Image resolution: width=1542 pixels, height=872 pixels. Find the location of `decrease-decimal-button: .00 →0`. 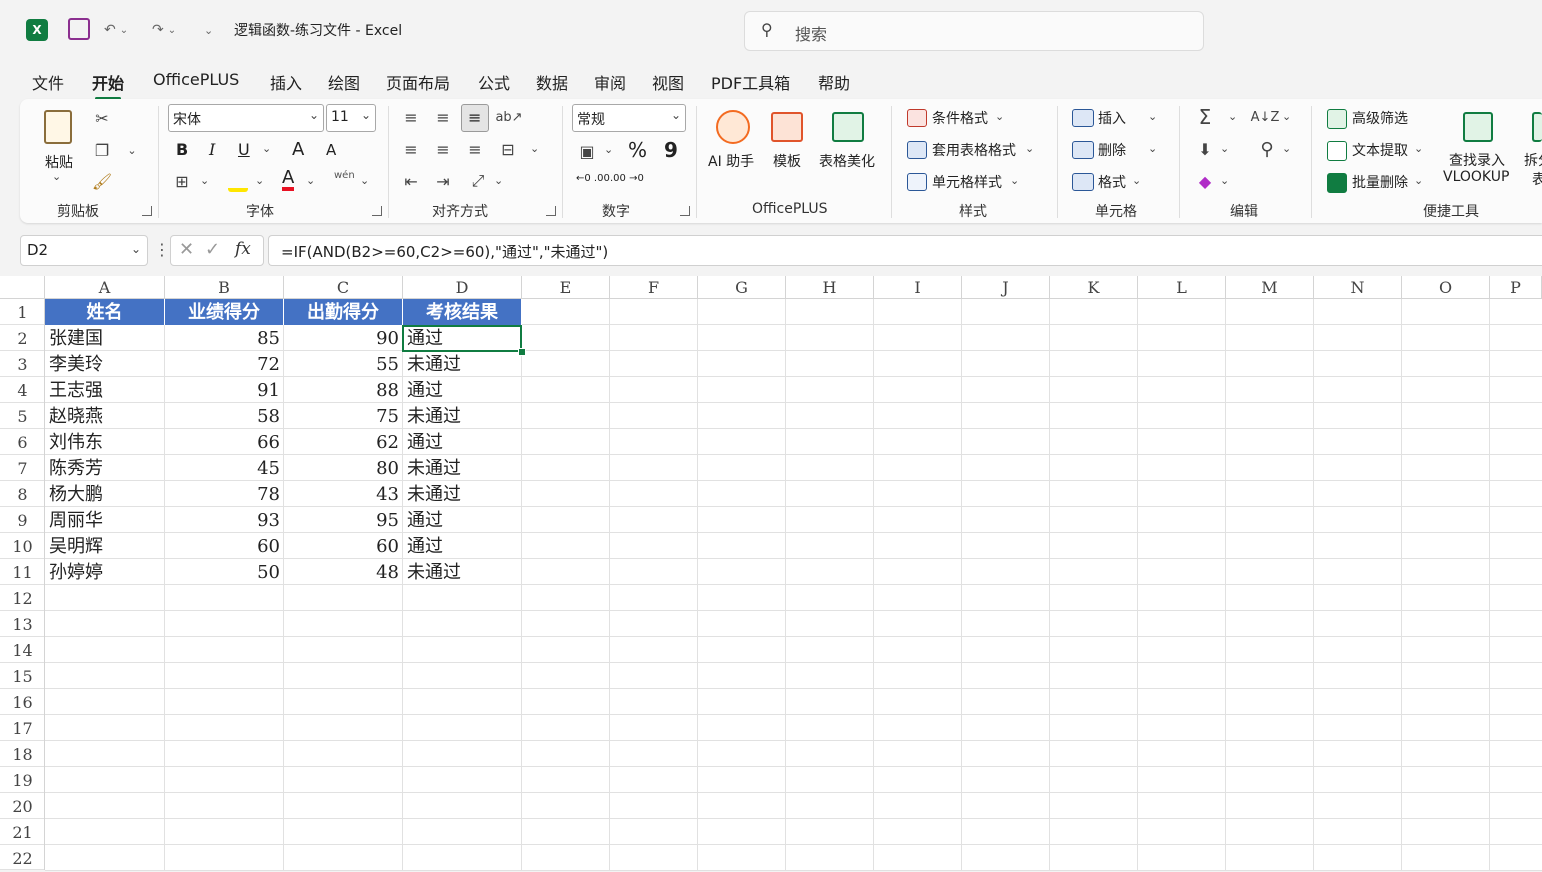

decrease-decimal-button: .00 →0 is located at coordinates (627, 178).